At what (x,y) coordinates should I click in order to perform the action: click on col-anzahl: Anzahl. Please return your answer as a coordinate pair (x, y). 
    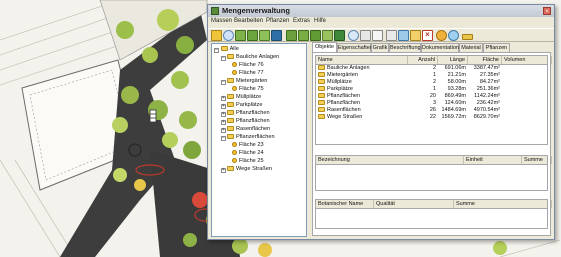
    Looking at the image, I should click on (423, 60).